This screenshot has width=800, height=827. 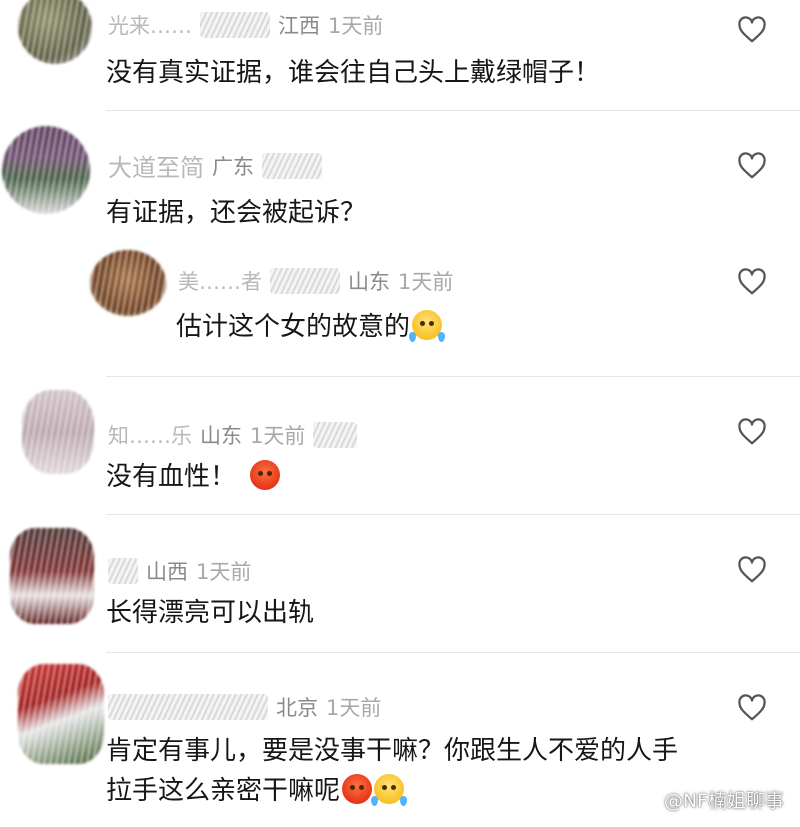 I want to click on comment-text-body: 没有血性！, so click(x=171, y=477).